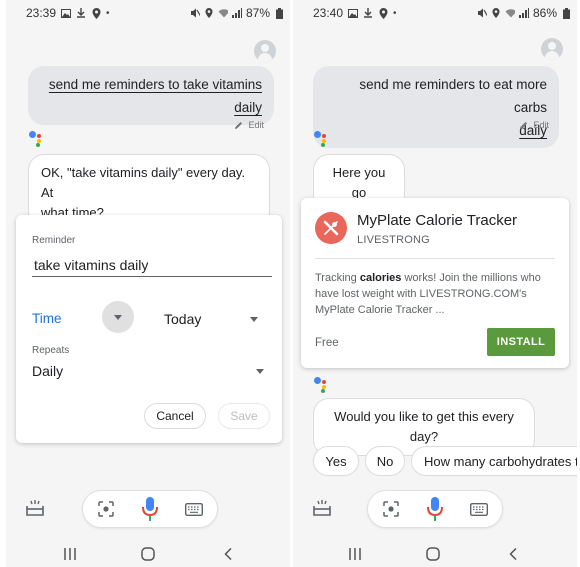 Image resolution: width=580 pixels, height=567 pixels. What do you see at coordinates (155, 84) in the screenshot?
I see `user-query-line1: send me reminders to take vitamins` at bounding box center [155, 84].